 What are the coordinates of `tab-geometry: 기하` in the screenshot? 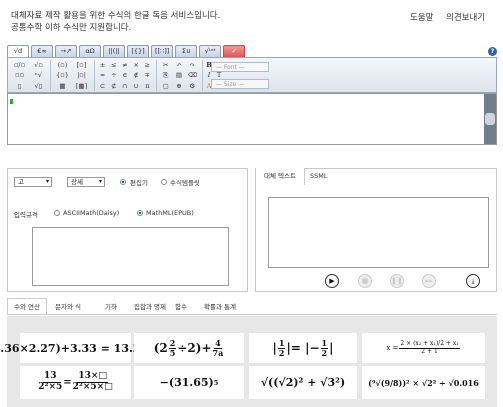 It's located at (111, 307).